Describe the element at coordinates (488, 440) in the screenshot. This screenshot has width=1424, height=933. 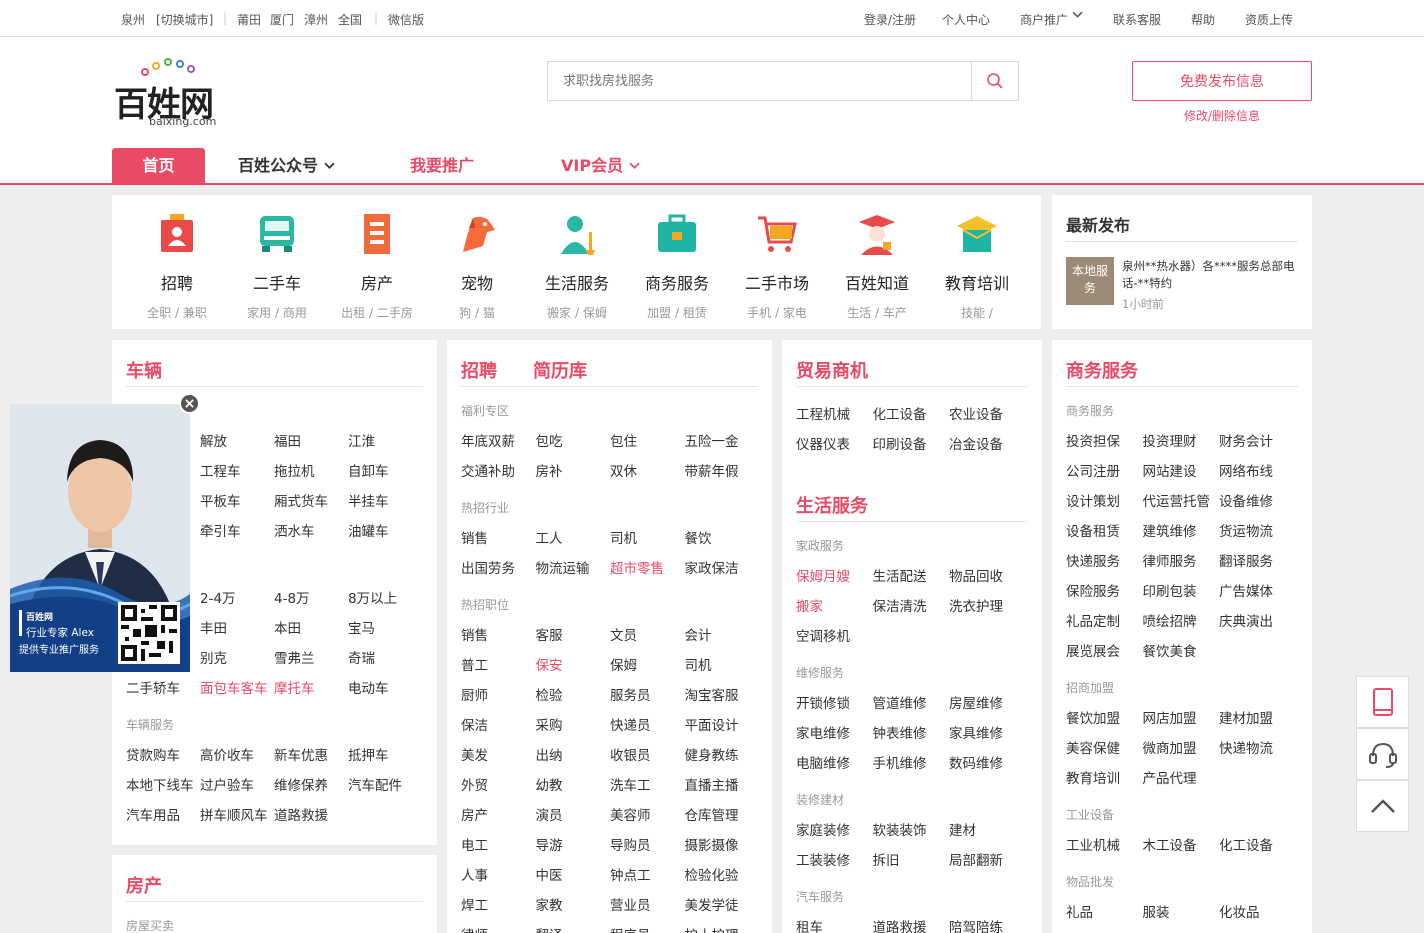
I see `category-link: 年底双薪` at that location.